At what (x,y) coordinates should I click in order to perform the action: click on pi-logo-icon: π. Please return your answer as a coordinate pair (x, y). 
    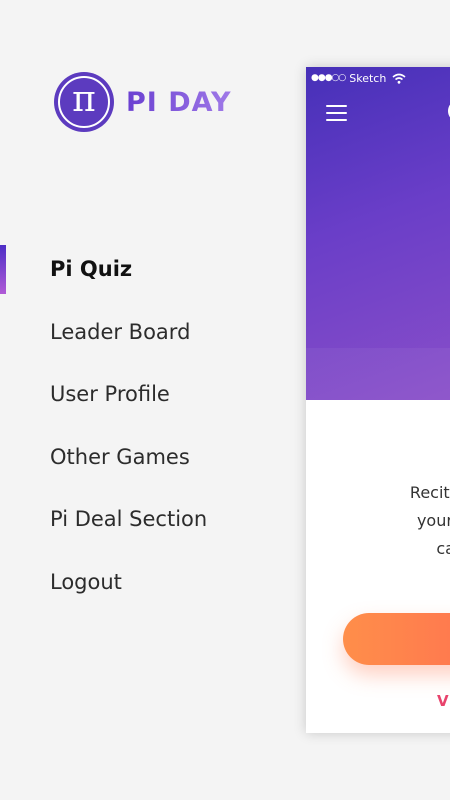
    Looking at the image, I should click on (84, 102).